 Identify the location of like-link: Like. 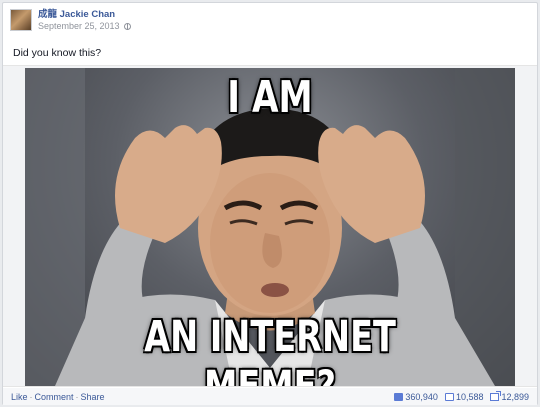
(19, 397).